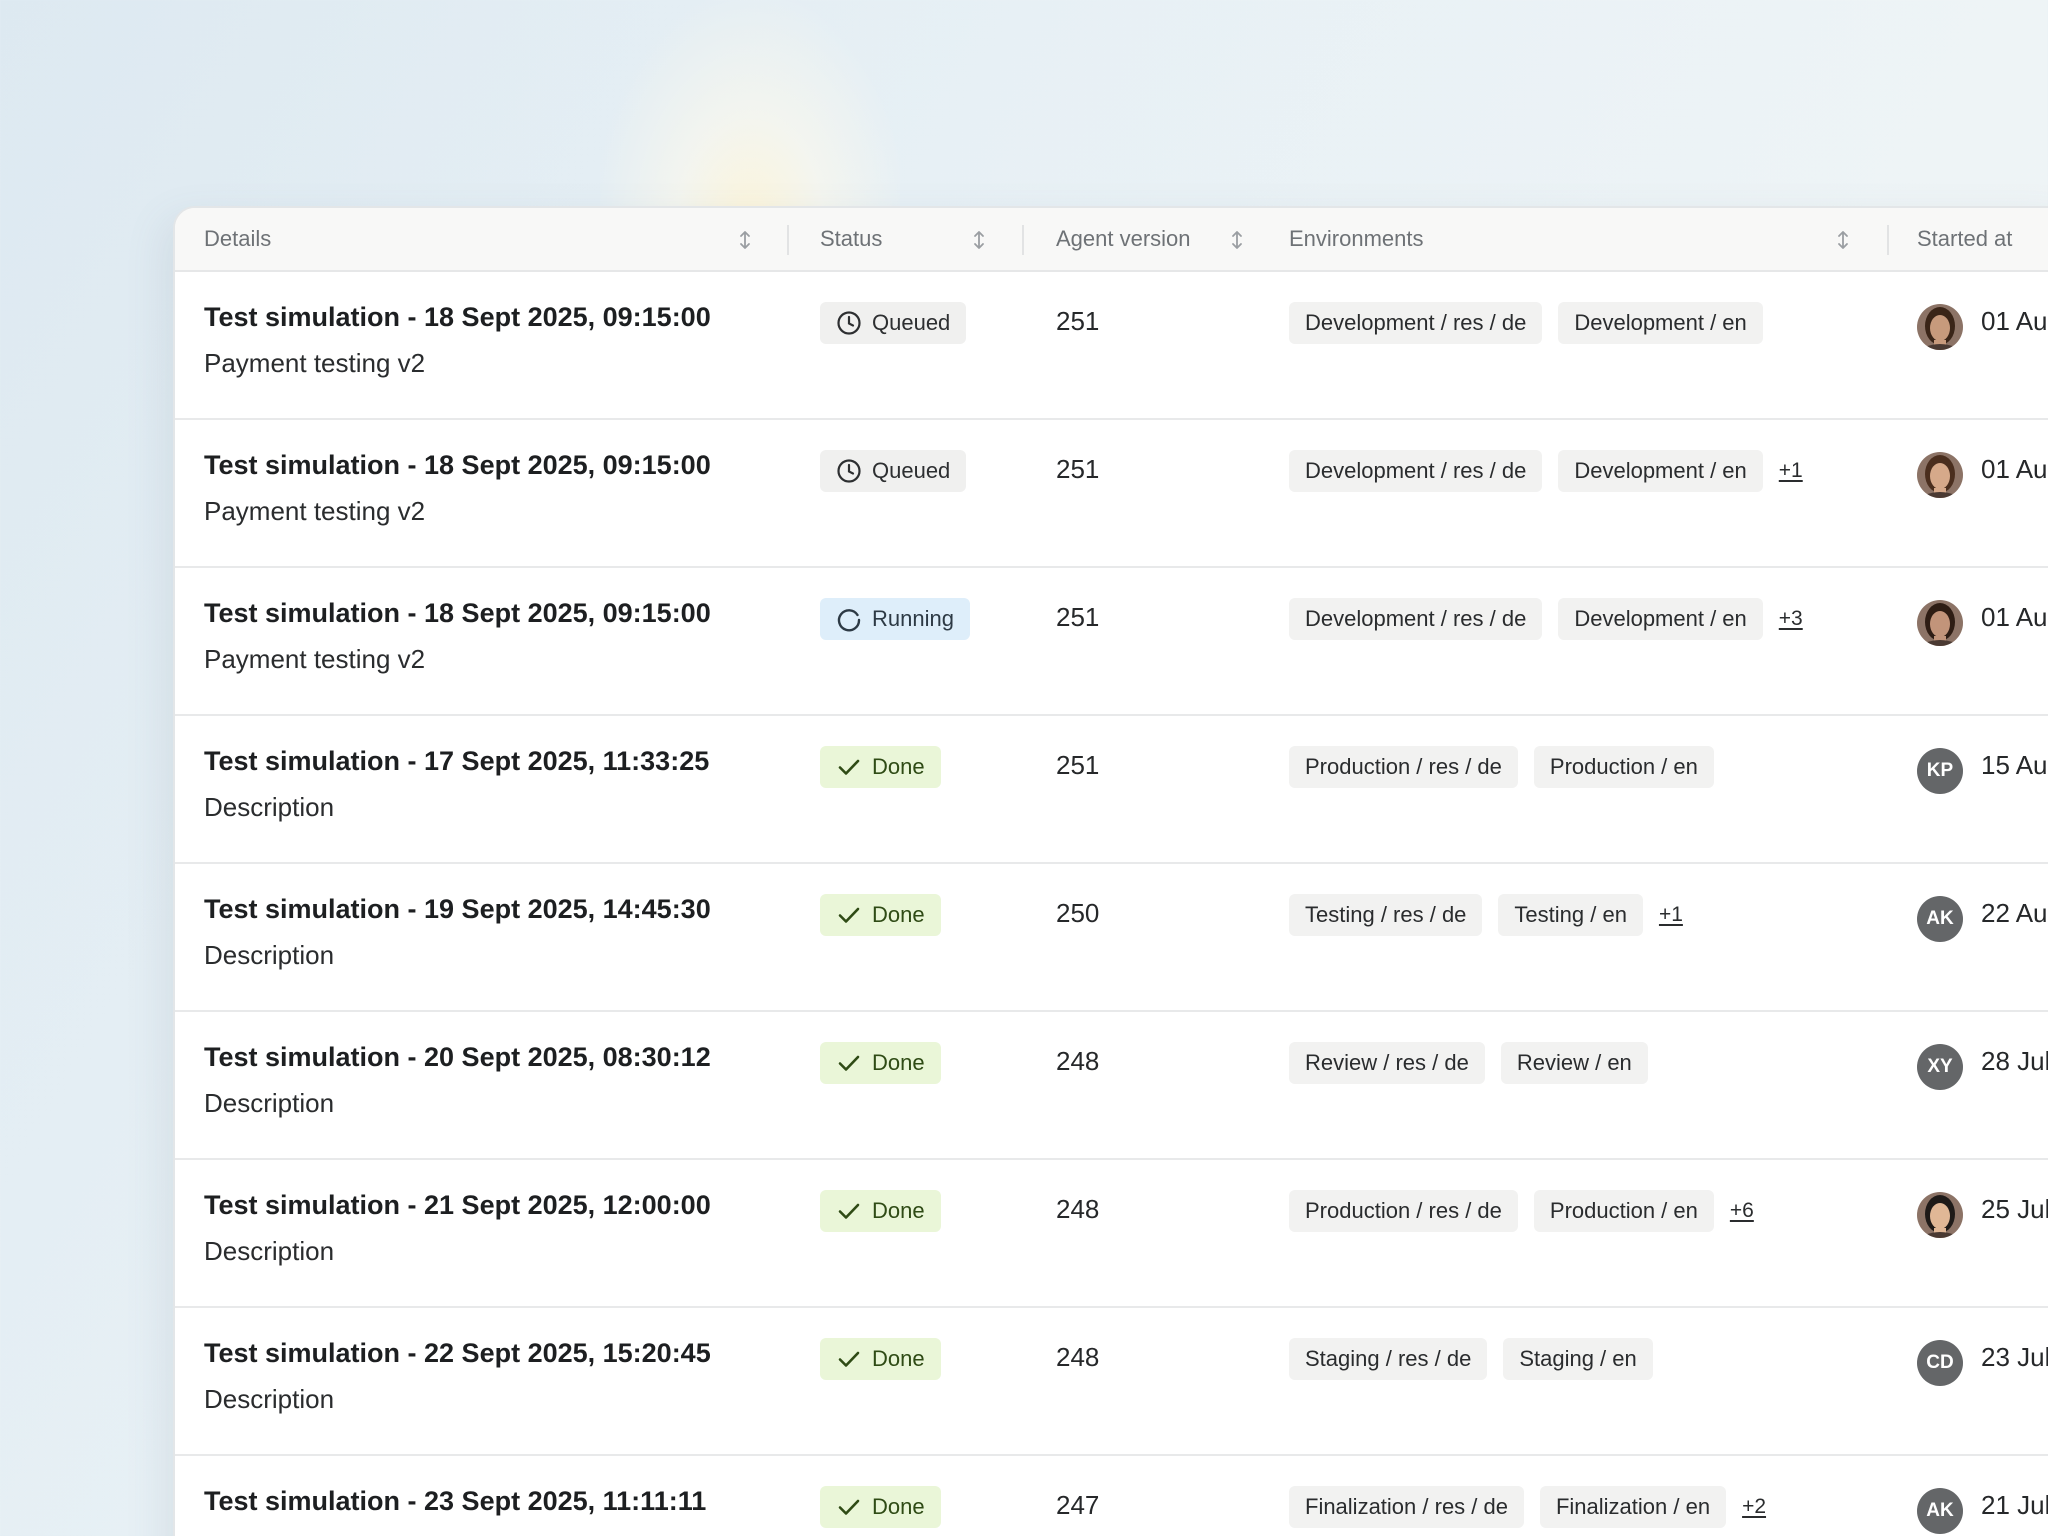 The height and width of the screenshot is (1536, 2048). I want to click on column-header-details: Details, so click(237, 239).